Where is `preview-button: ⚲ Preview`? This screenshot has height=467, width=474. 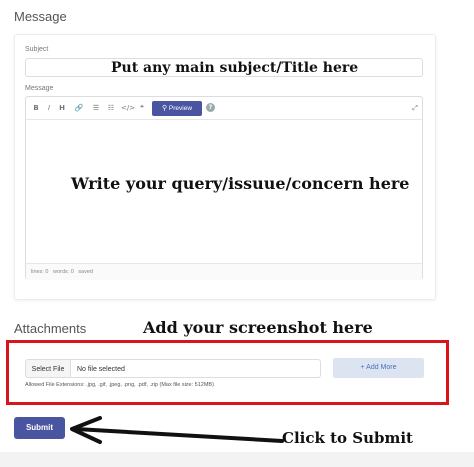
preview-button: ⚲ Preview is located at coordinates (177, 108).